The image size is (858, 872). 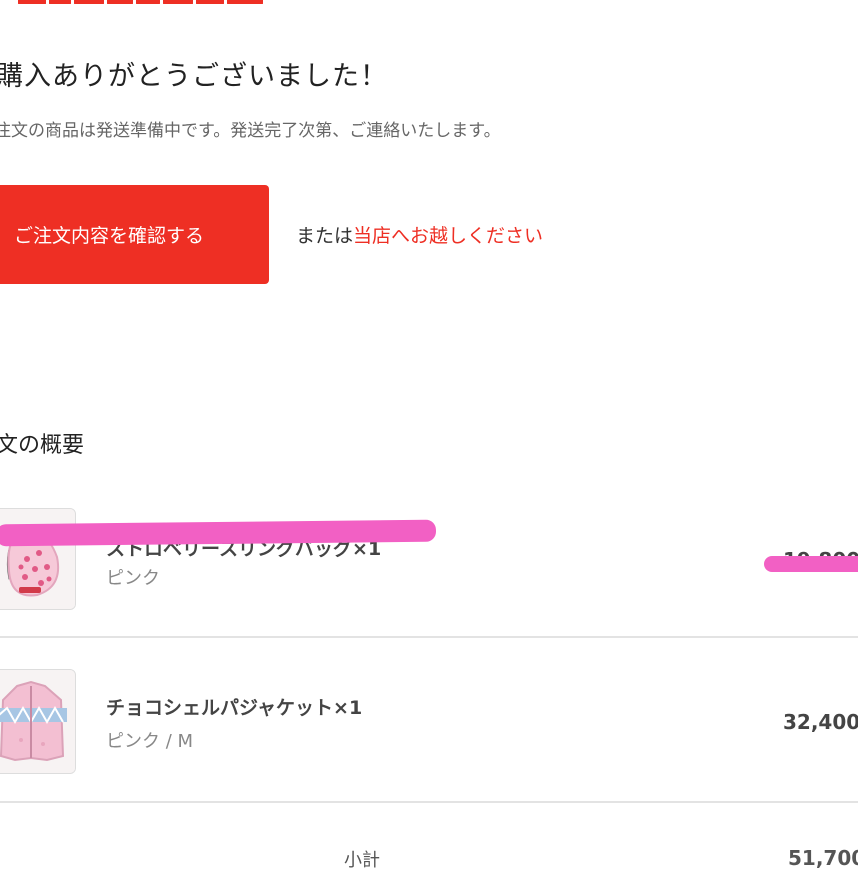 I want to click on order-item: チョコシェルパジャケット×1 ピンク / M 32,400, so click(x=429, y=724).